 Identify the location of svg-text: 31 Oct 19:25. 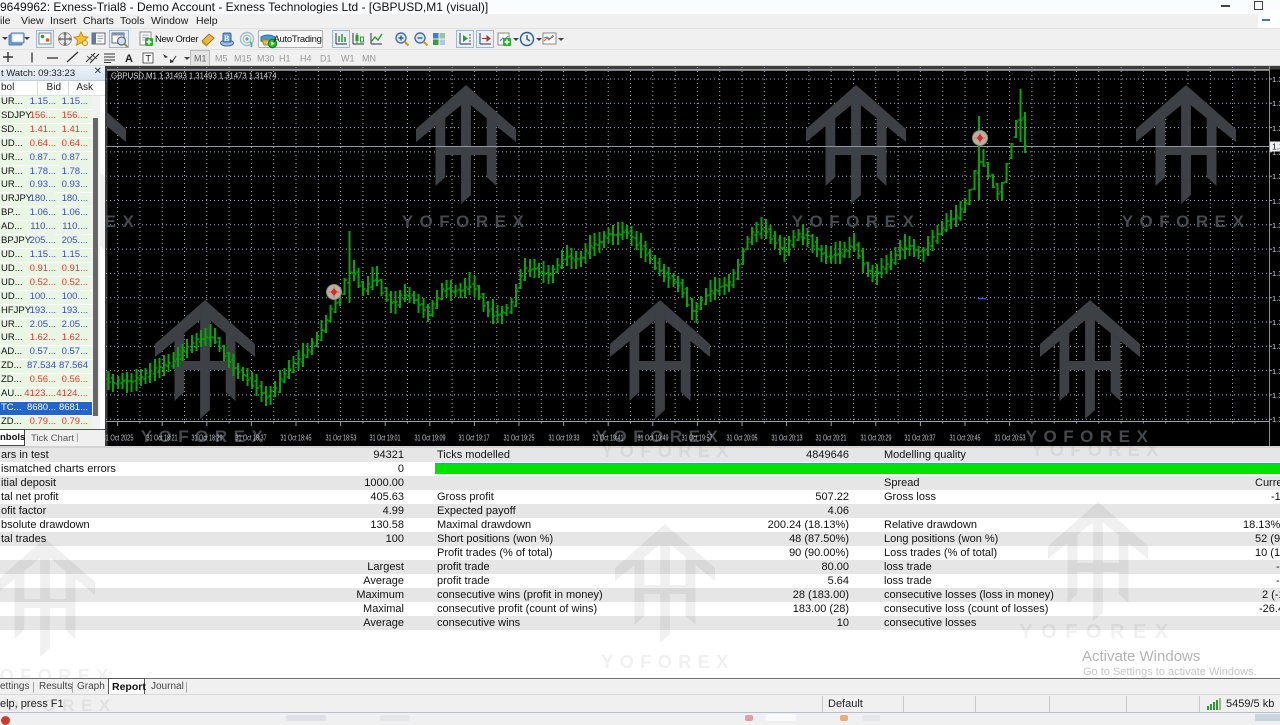
(519, 438).